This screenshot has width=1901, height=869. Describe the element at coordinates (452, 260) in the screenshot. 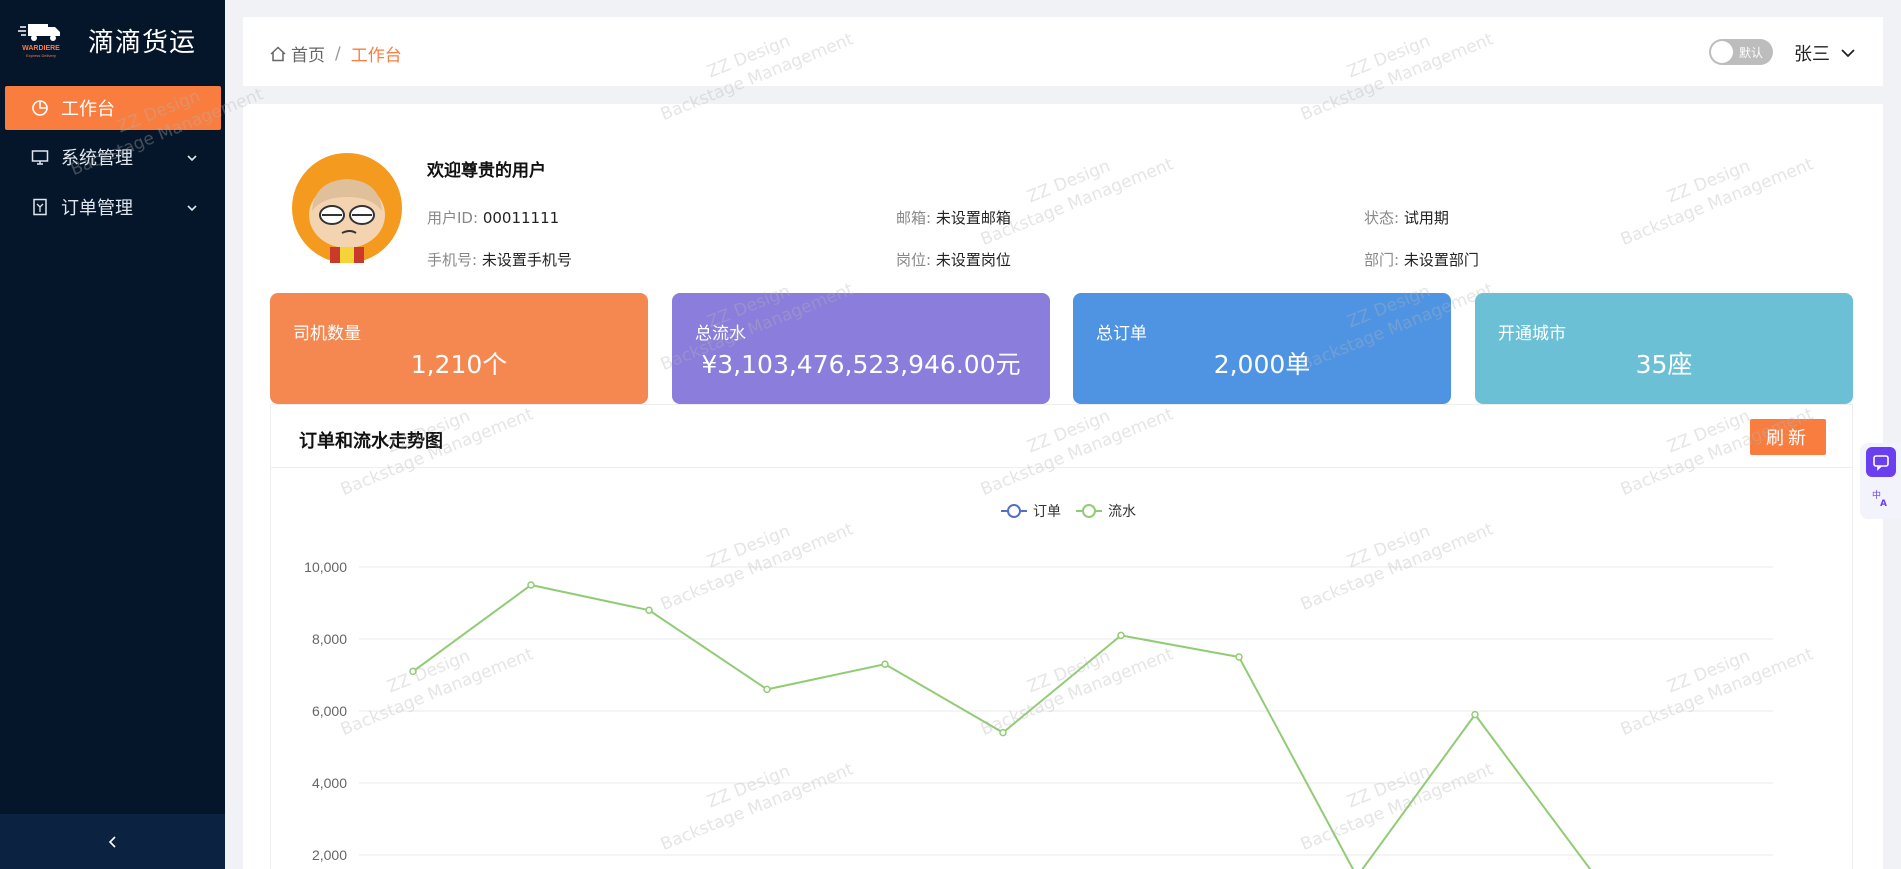

I see `info-label: 手机号:` at that location.